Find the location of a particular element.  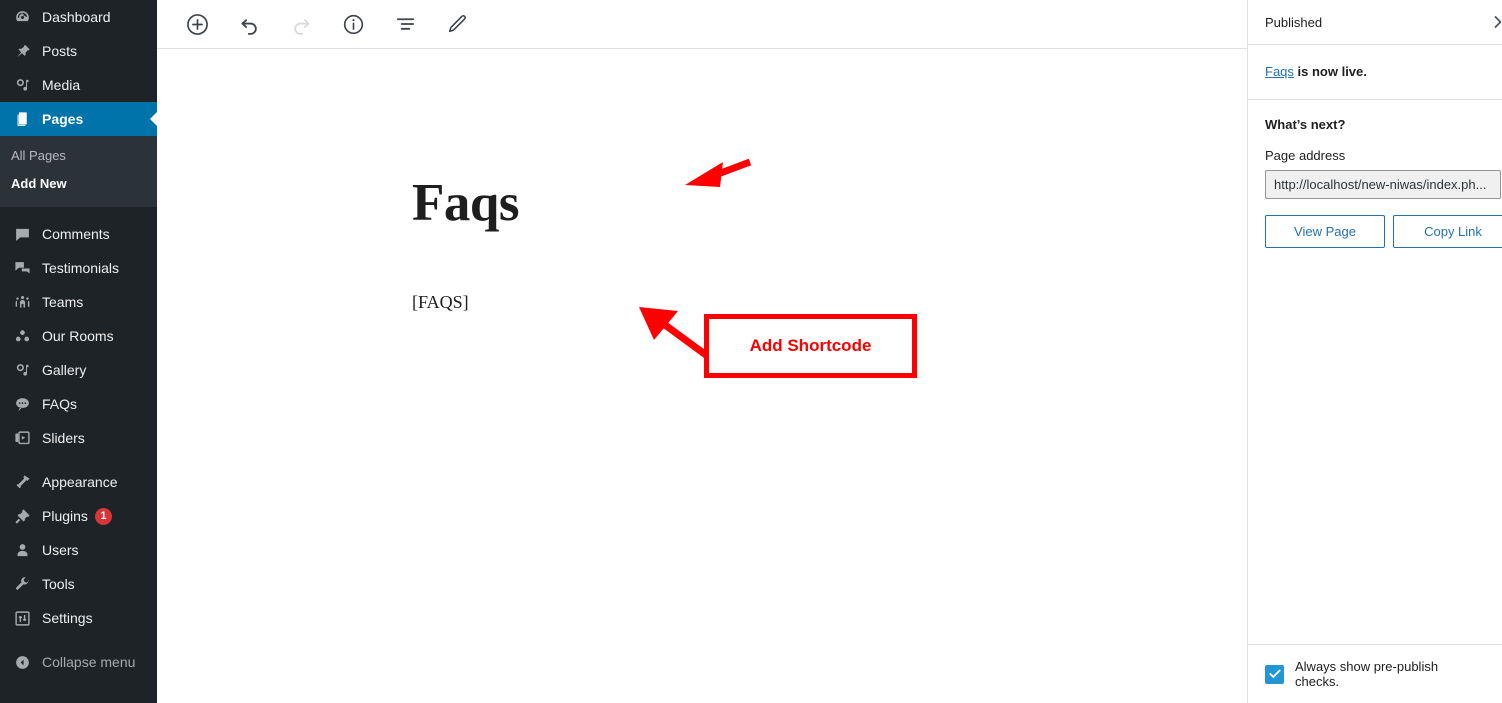

sidebar-item-comments: Comments is located at coordinates (78, 234).